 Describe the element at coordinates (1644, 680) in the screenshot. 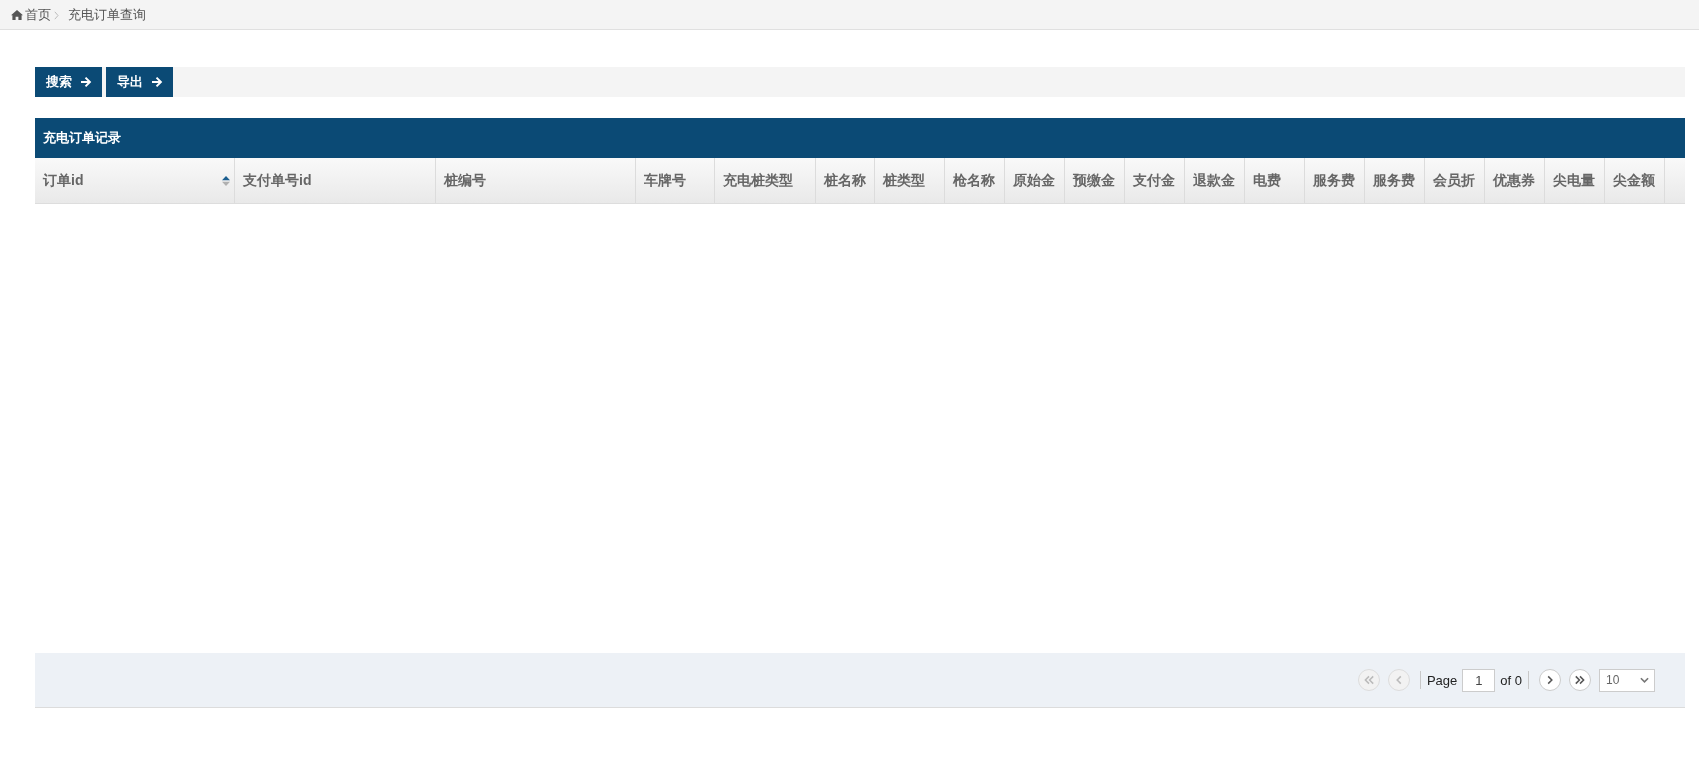

I see `chevron-down-icon` at that location.